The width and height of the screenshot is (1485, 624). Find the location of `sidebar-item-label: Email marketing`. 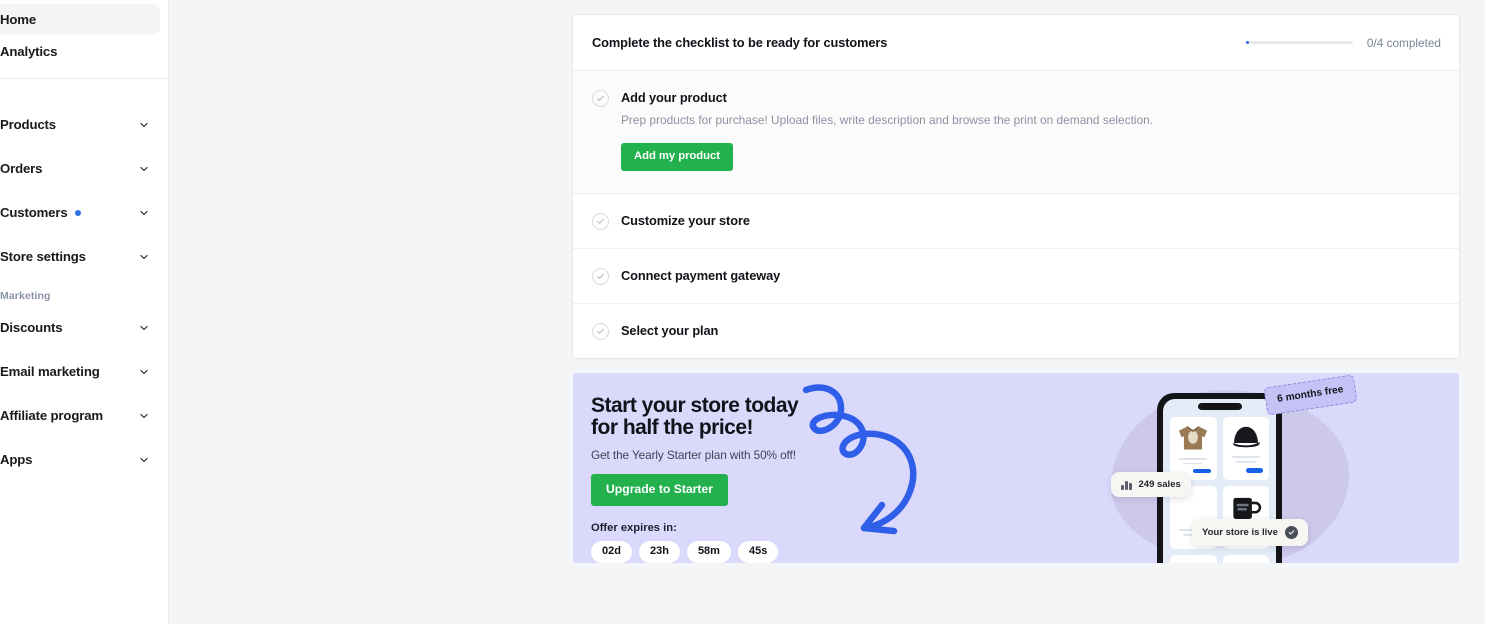

sidebar-item-label: Email marketing is located at coordinates (50, 371).